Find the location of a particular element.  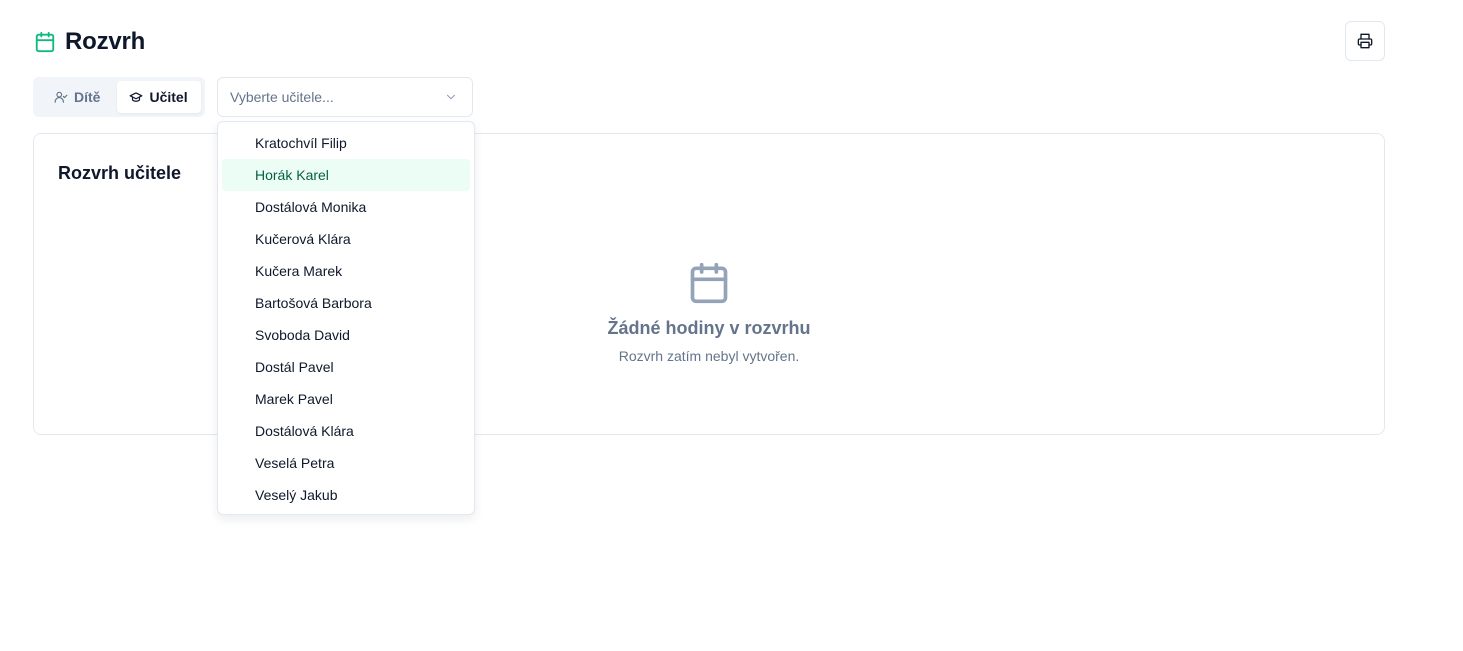

dropdown-item: Veselá Petra is located at coordinates (346, 463).